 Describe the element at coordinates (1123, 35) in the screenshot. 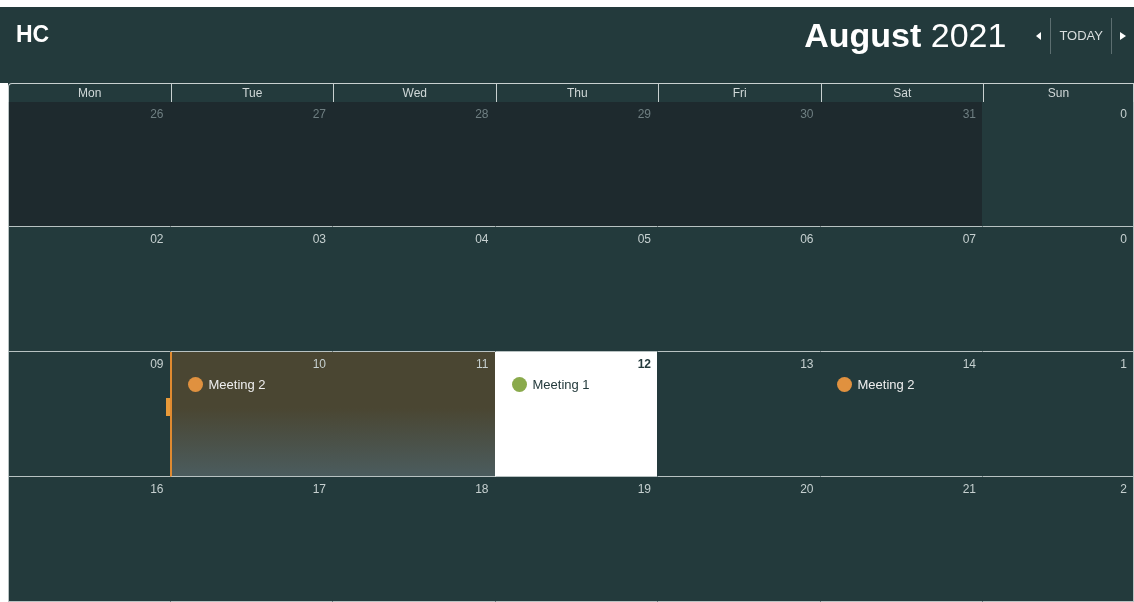

I see `caret-right-icon` at that location.